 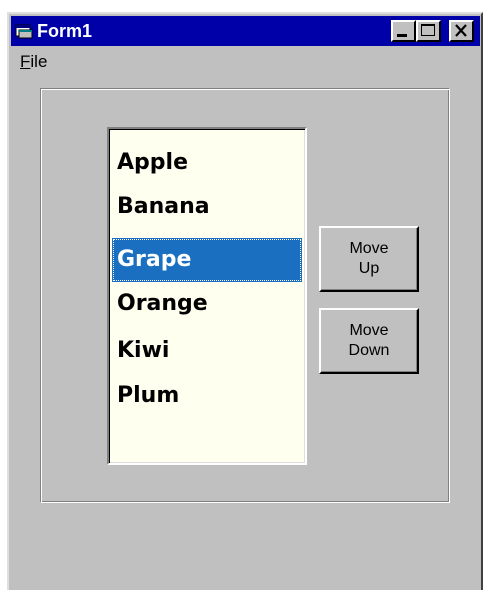 I want to click on close-button, so click(x=461, y=31).